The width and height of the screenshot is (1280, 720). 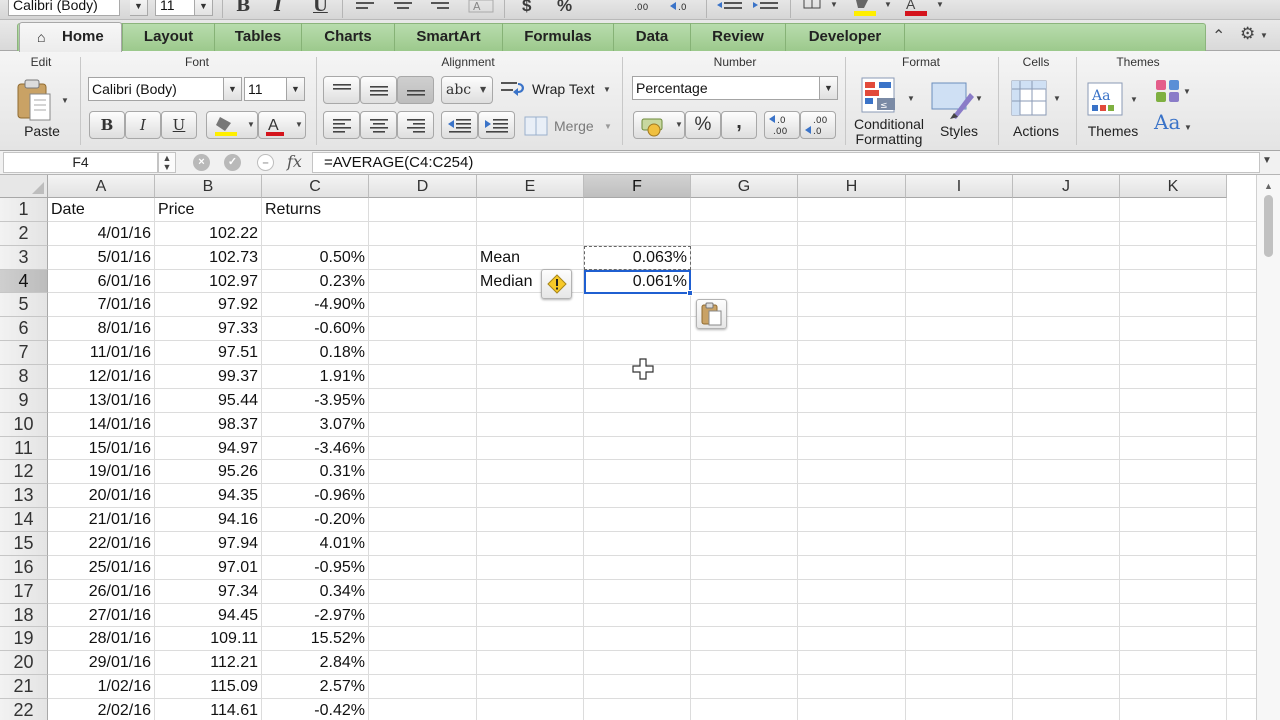 I want to click on table-cell: 3.07%, so click(x=315, y=425).